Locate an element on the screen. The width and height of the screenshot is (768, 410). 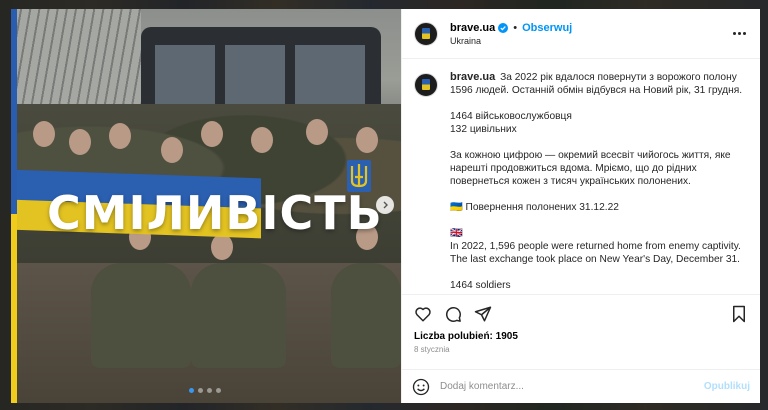
post-date: 8 stycznia is located at coordinates (581, 349).